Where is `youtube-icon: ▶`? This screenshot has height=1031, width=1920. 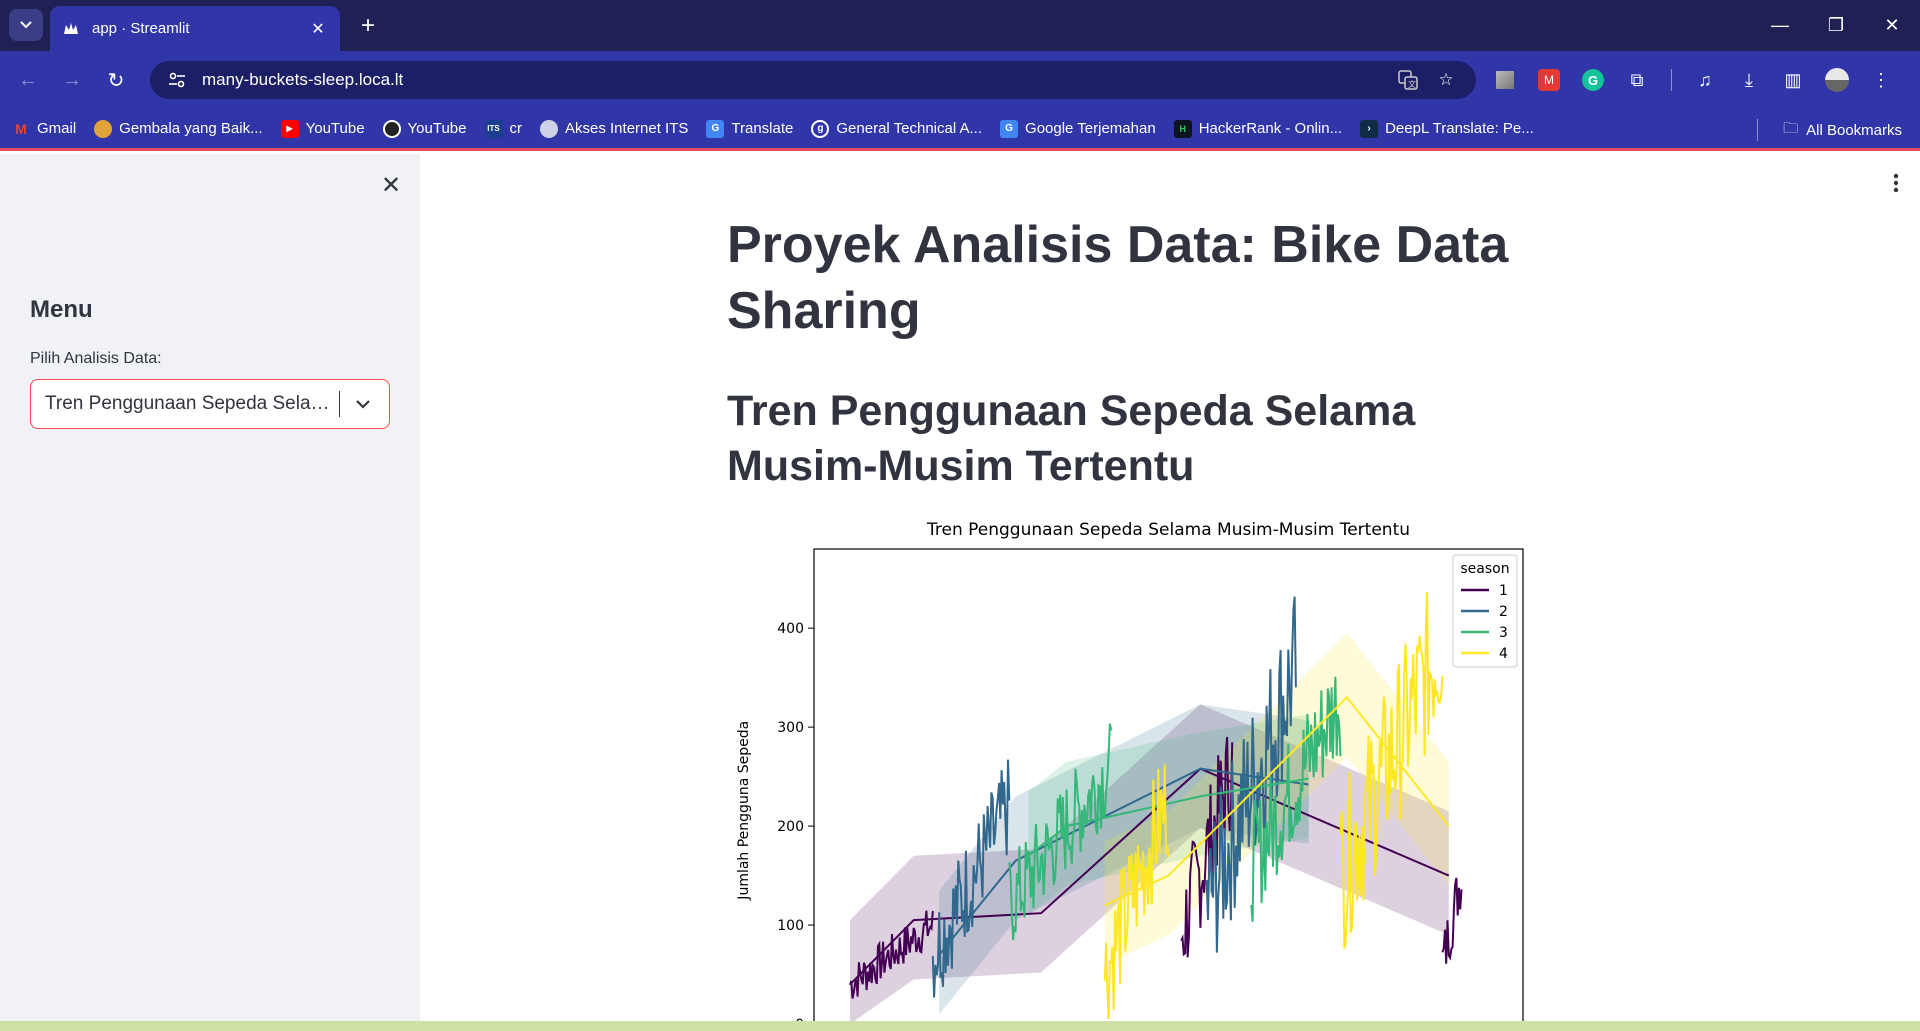
youtube-icon: ▶ is located at coordinates (289, 128).